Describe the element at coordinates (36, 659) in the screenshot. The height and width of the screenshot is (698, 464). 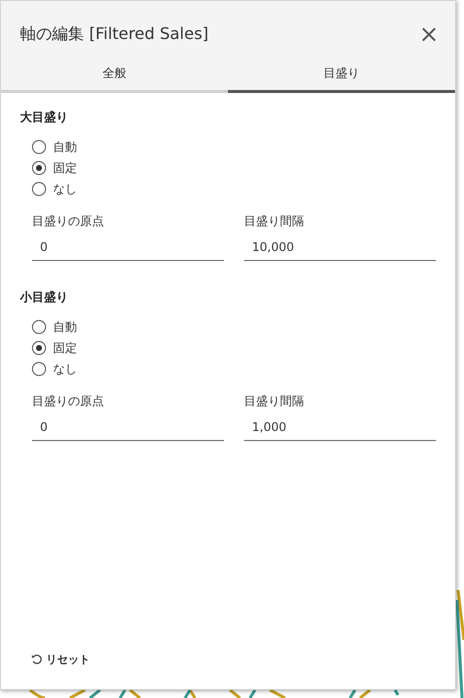
I see `undo-icon` at that location.